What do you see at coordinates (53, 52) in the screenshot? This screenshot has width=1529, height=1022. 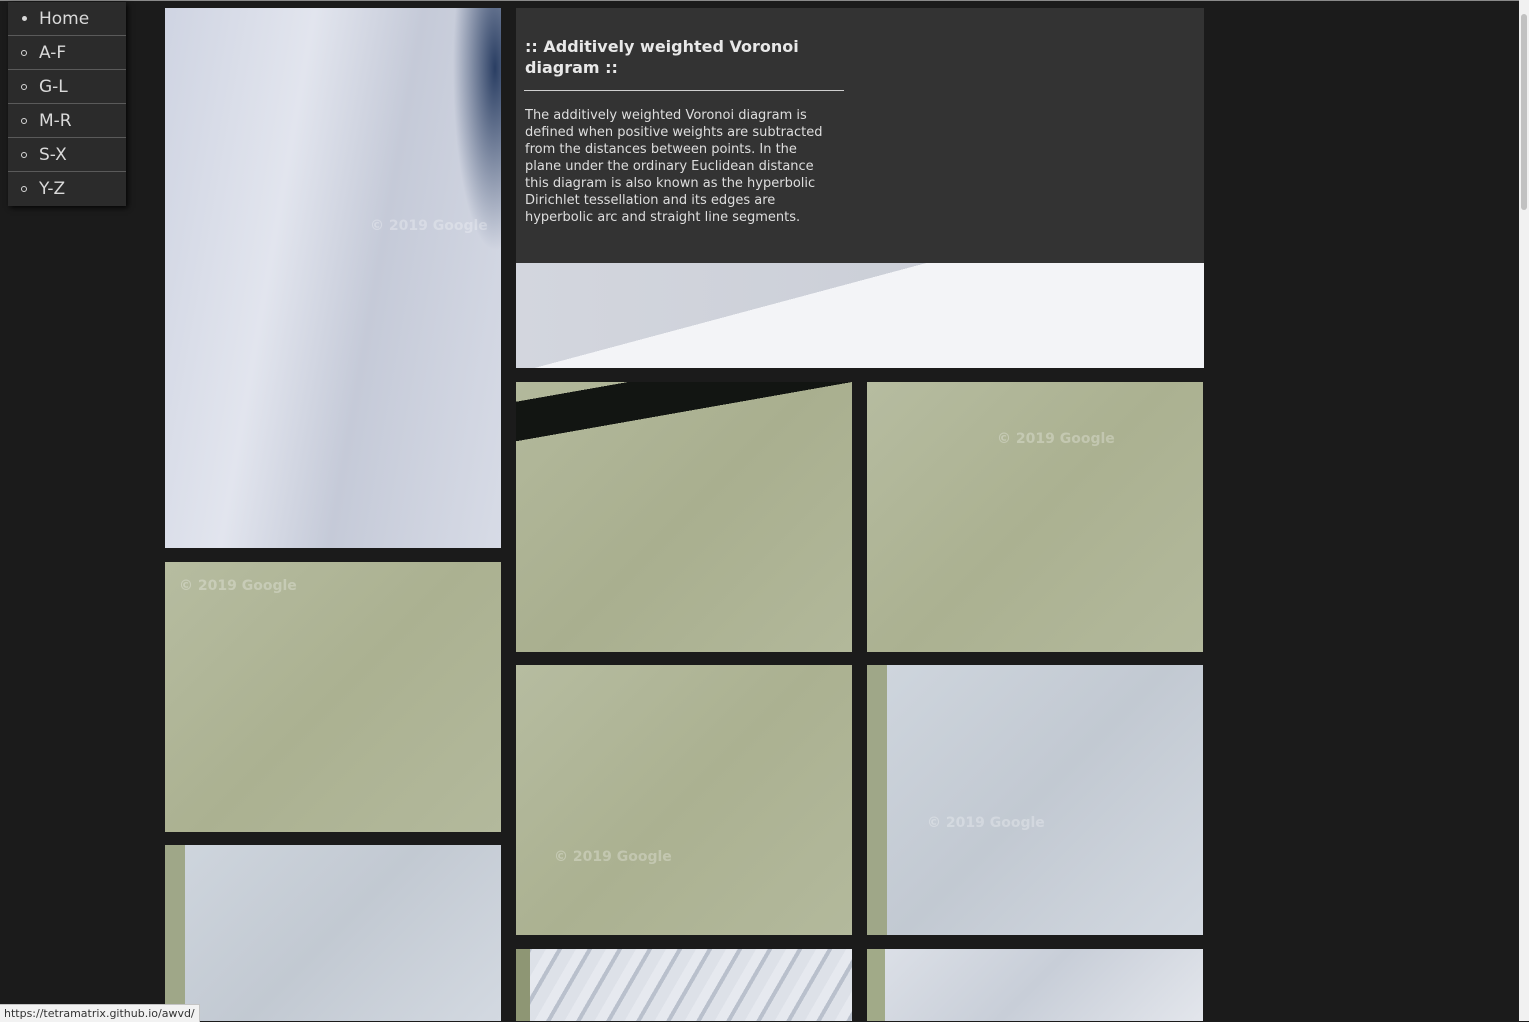 I see `nav-item-label: A-F` at bounding box center [53, 52].